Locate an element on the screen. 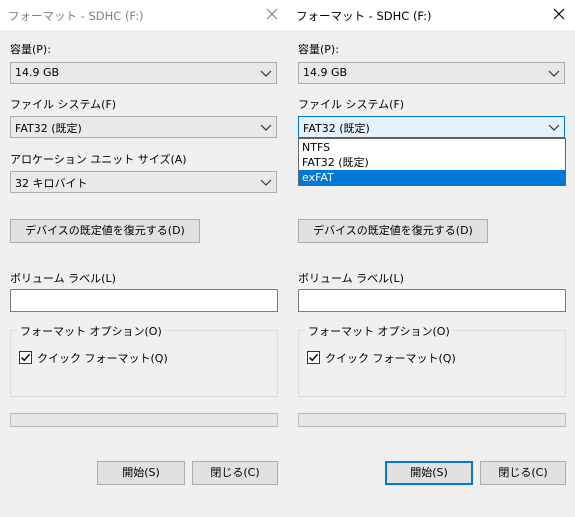 The width and height of the screenshot is (575, 517). allocation-unit-label: アロケーション ユニット サイズ(A) is located at coordinates (98, 159).